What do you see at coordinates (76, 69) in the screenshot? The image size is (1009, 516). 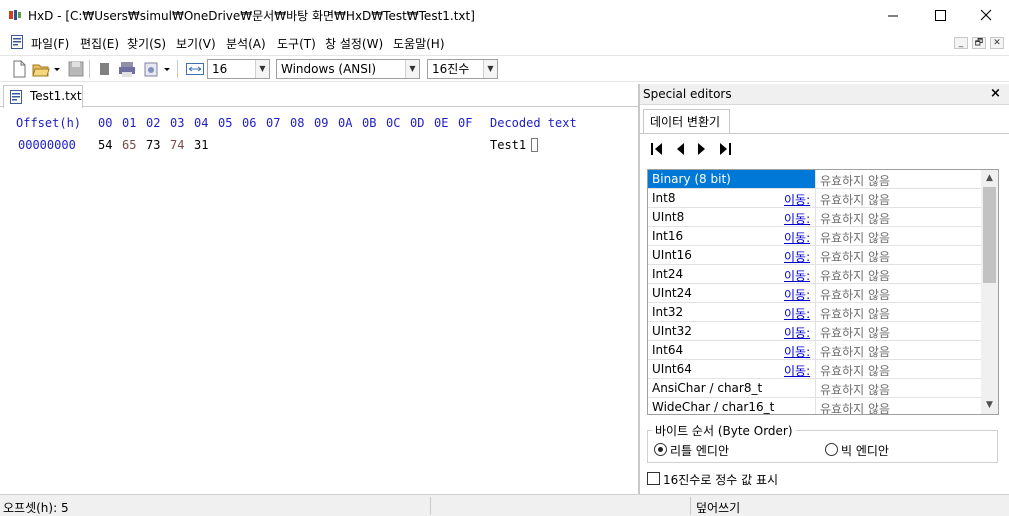 I see `save-icon` at bounding box center [76, 69].